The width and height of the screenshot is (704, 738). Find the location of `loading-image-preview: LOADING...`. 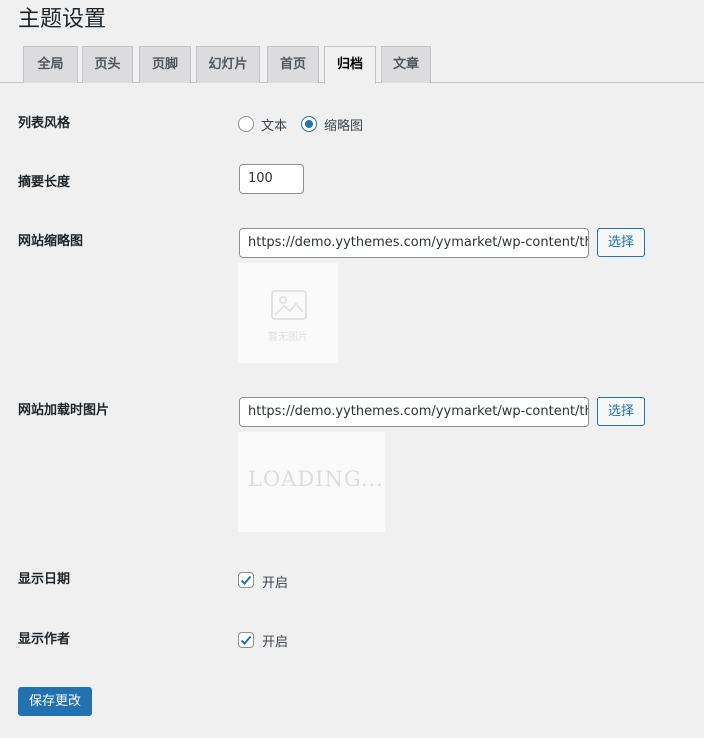

loading-image-preview: LOADING... is located at coordinates (311, 482).